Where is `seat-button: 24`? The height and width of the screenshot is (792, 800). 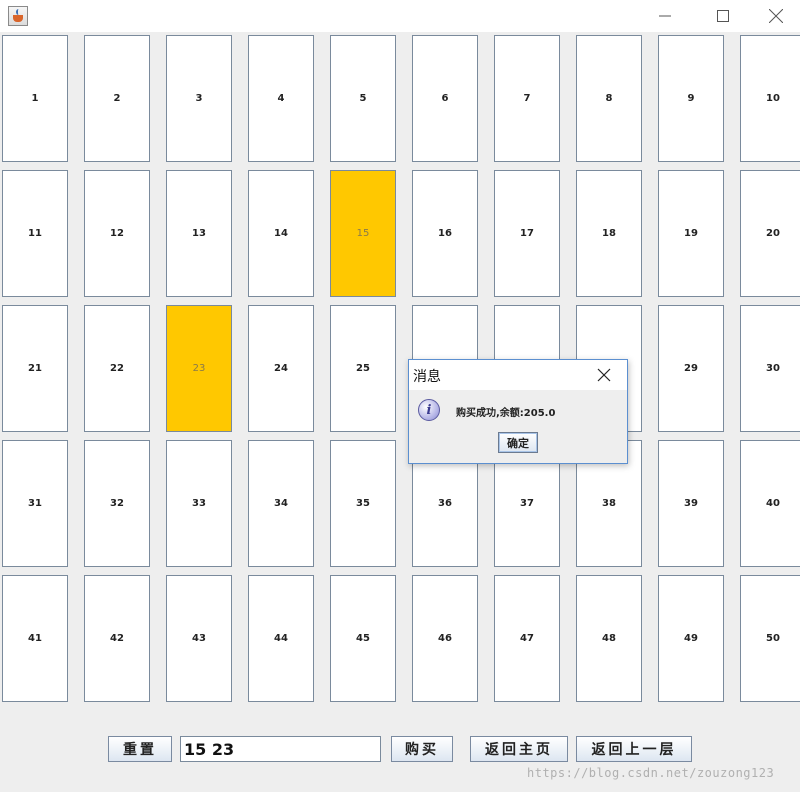 seat-button: 24 is located at coordinates (281, 368).